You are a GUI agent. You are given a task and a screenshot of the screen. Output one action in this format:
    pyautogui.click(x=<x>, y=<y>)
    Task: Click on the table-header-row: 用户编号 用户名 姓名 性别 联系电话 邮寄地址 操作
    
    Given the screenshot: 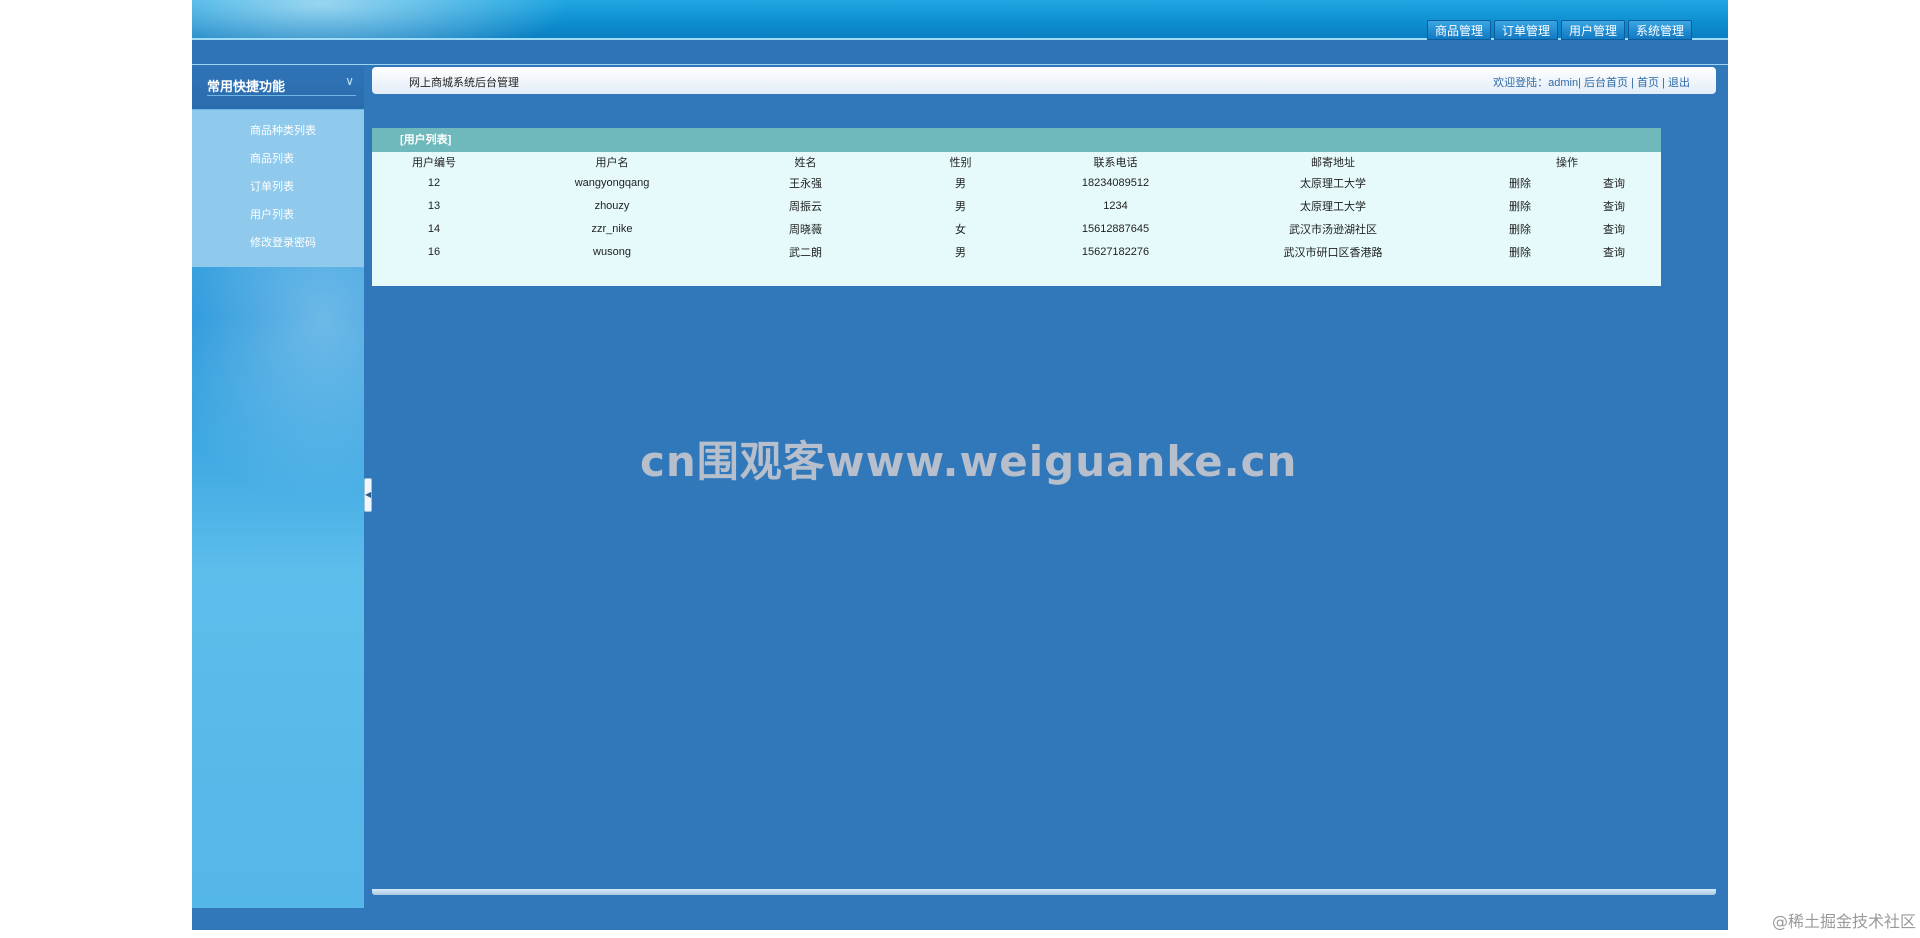 What is the action you would take?
    pyautogui.click(x=1016, y=161)
    